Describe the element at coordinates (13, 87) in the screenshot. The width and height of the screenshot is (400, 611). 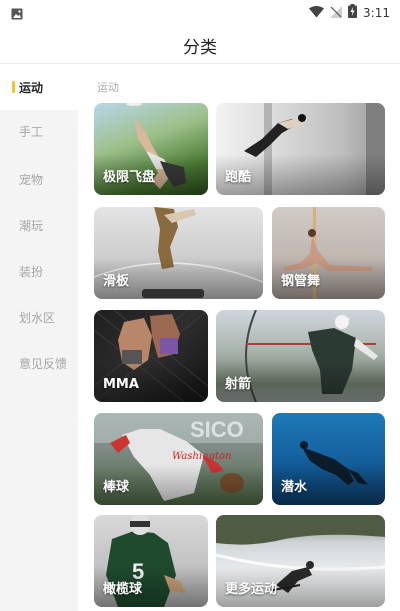
I see `active-indicator` at that location.